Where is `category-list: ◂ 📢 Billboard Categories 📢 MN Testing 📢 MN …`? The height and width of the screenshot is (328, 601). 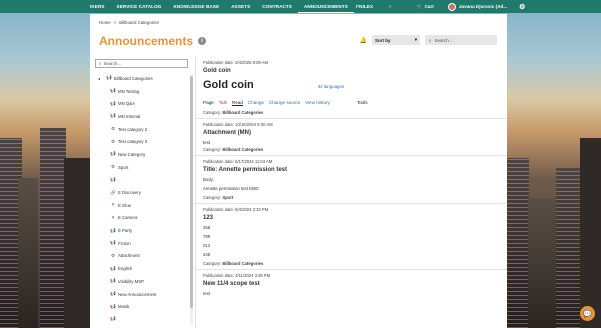 category-list: ◂ 📢 Billboard Categories 📢 MN Testing 📢 MN … is located at coordinates (140, 199).